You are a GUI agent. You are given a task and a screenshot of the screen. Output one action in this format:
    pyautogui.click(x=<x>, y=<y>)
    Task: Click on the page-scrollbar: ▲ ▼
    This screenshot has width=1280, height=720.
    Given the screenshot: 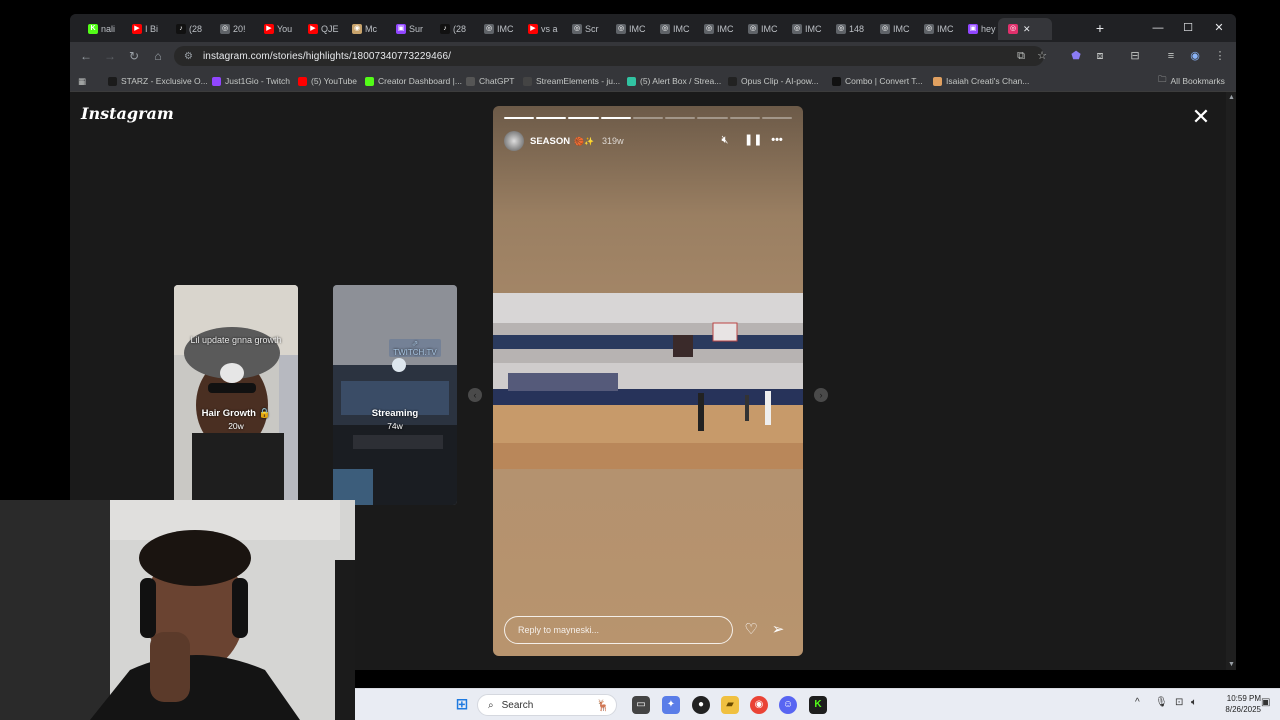 What is the action you would take?
    pyautogui.click(x=1231, y=381)
    